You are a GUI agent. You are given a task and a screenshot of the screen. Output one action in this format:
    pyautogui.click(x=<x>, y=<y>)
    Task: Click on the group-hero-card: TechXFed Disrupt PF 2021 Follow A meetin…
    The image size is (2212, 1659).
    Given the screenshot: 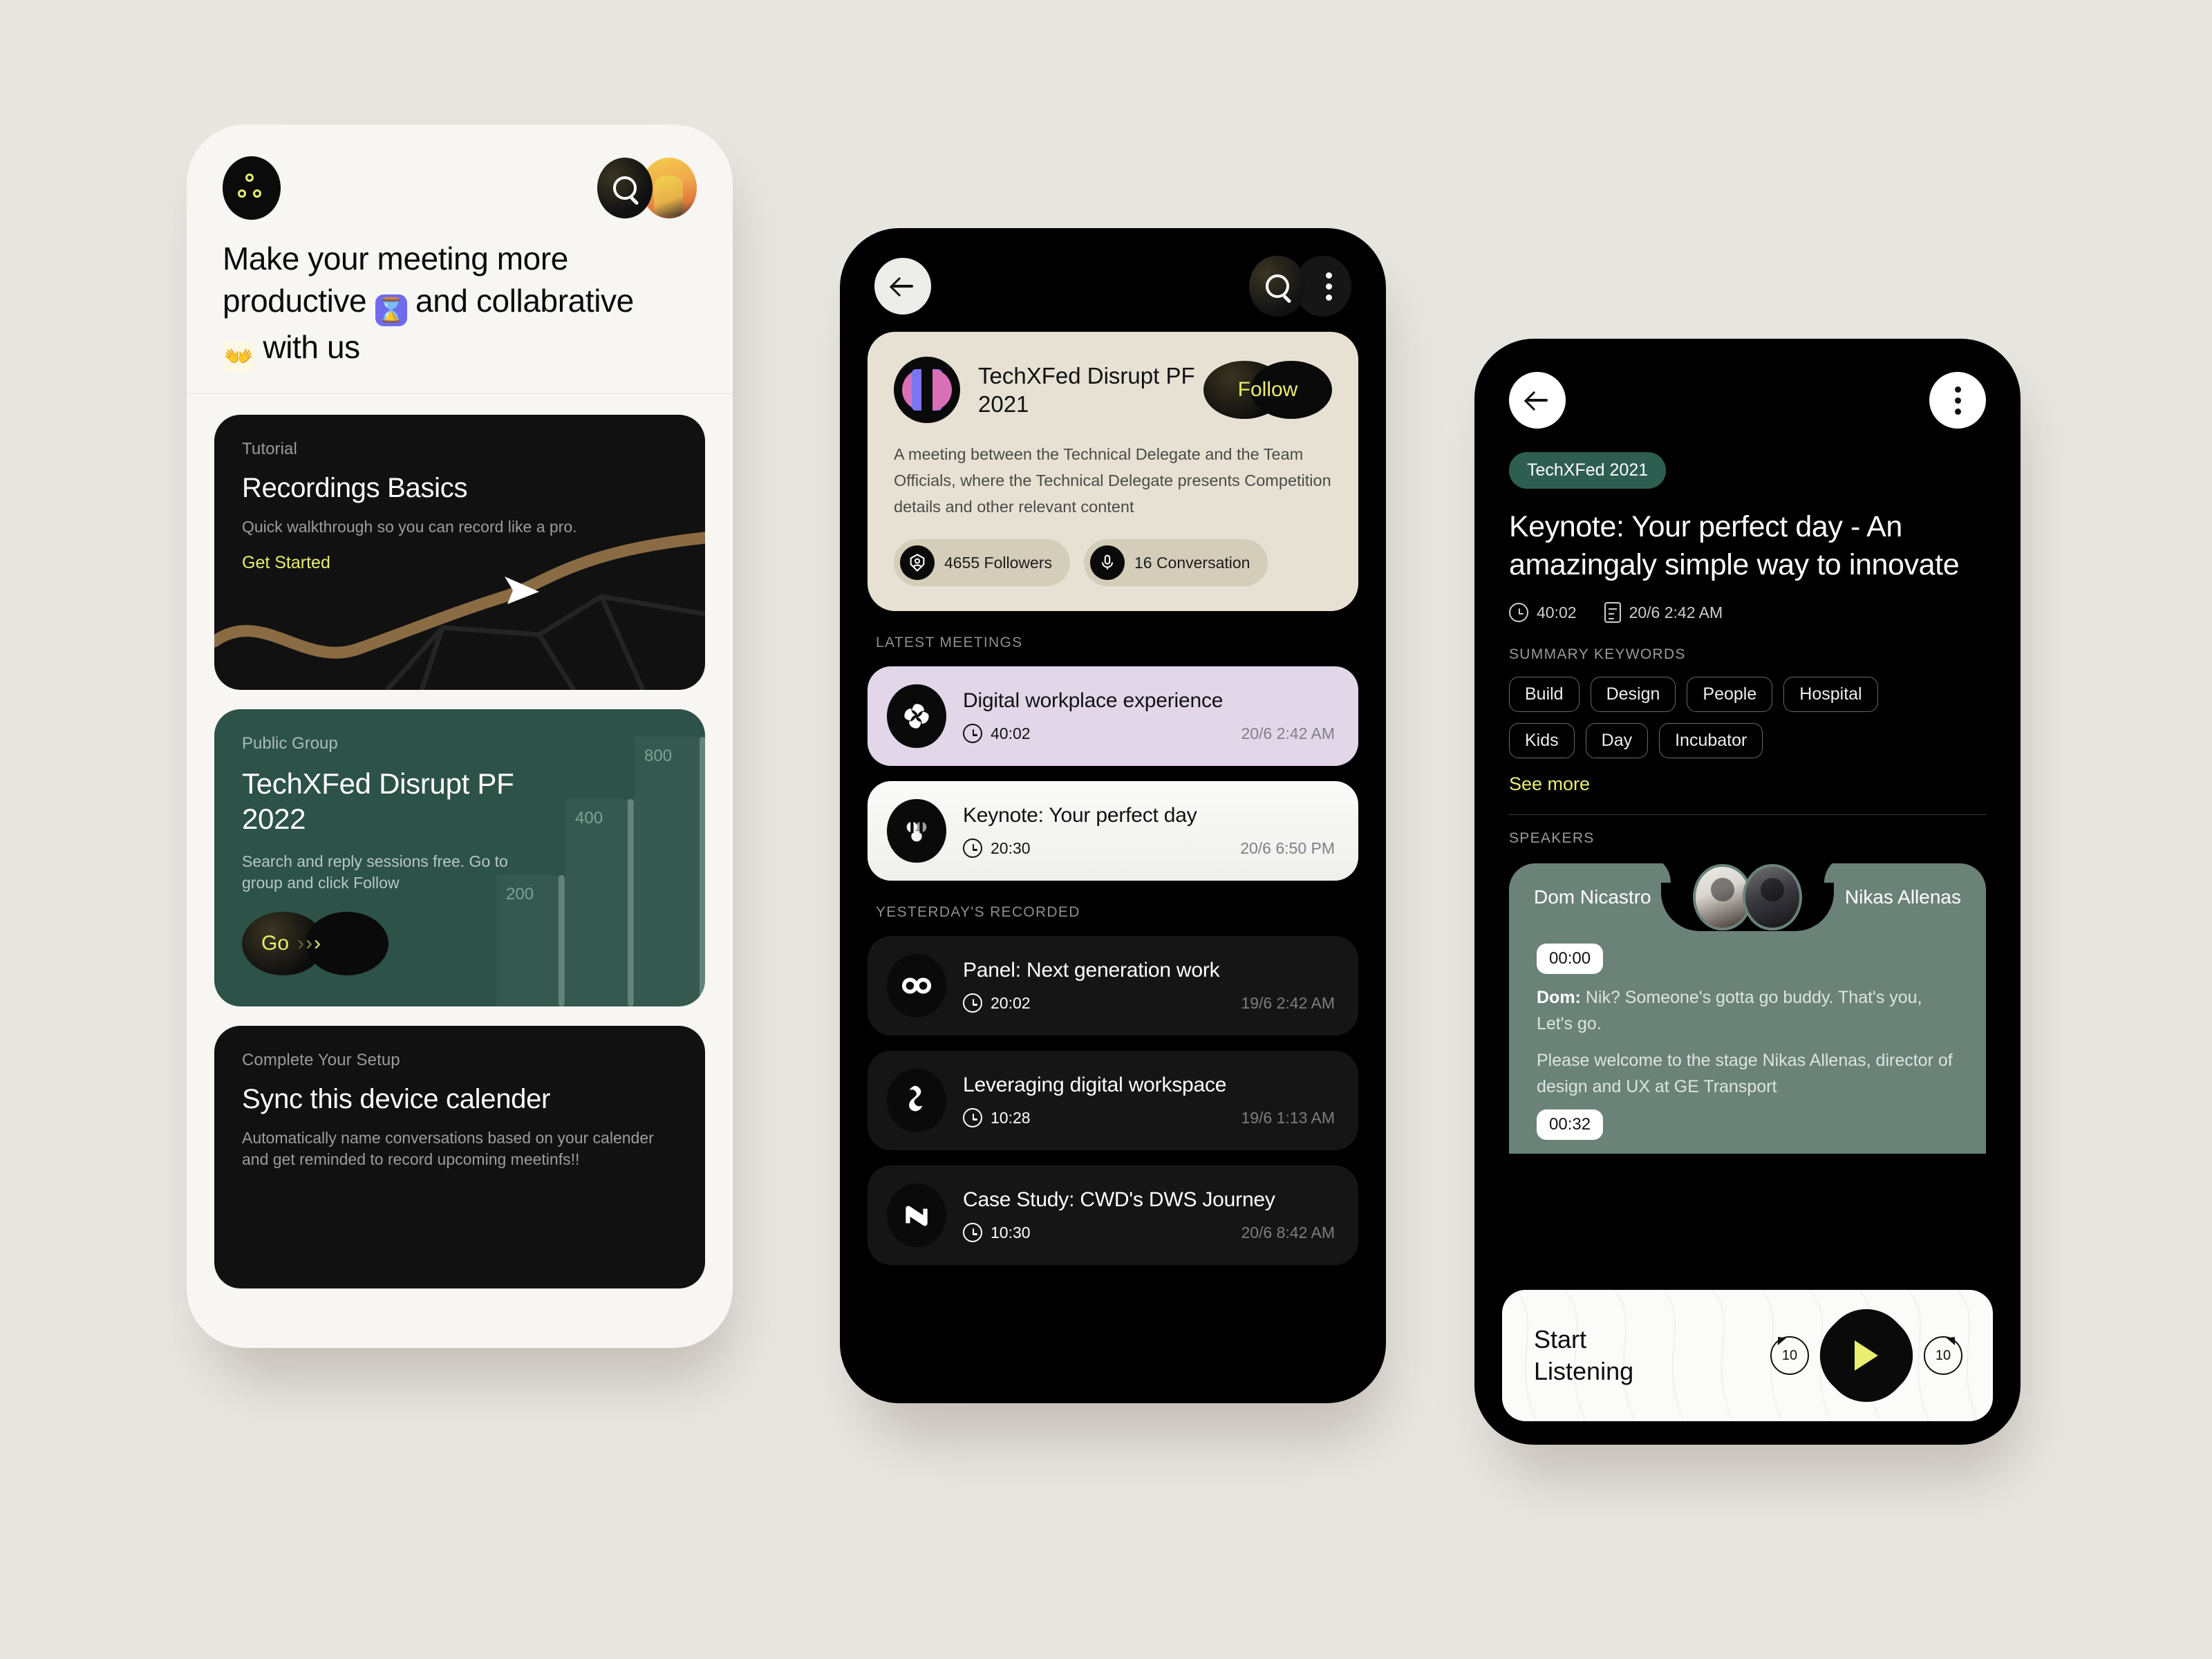 What is the action you would take?
    pyautogui.click(x=1113, y=472)
    